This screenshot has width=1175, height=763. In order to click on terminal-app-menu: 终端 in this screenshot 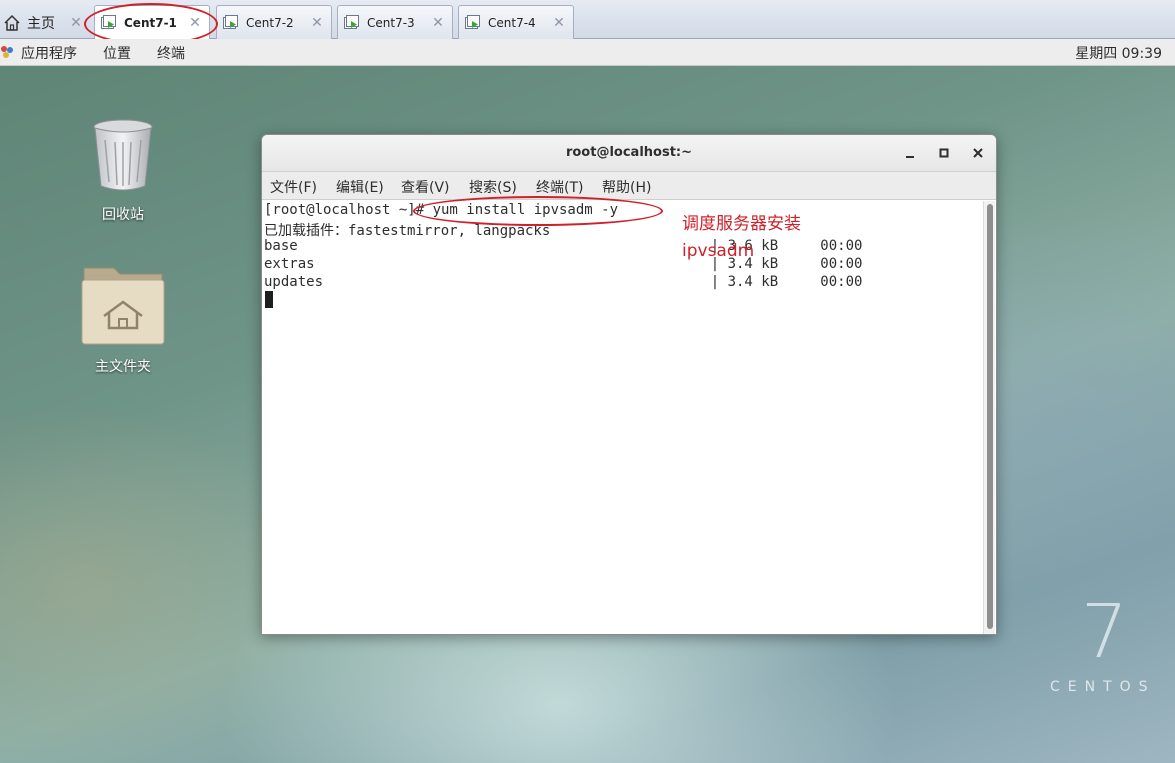, I will do `click(171, 53)`.